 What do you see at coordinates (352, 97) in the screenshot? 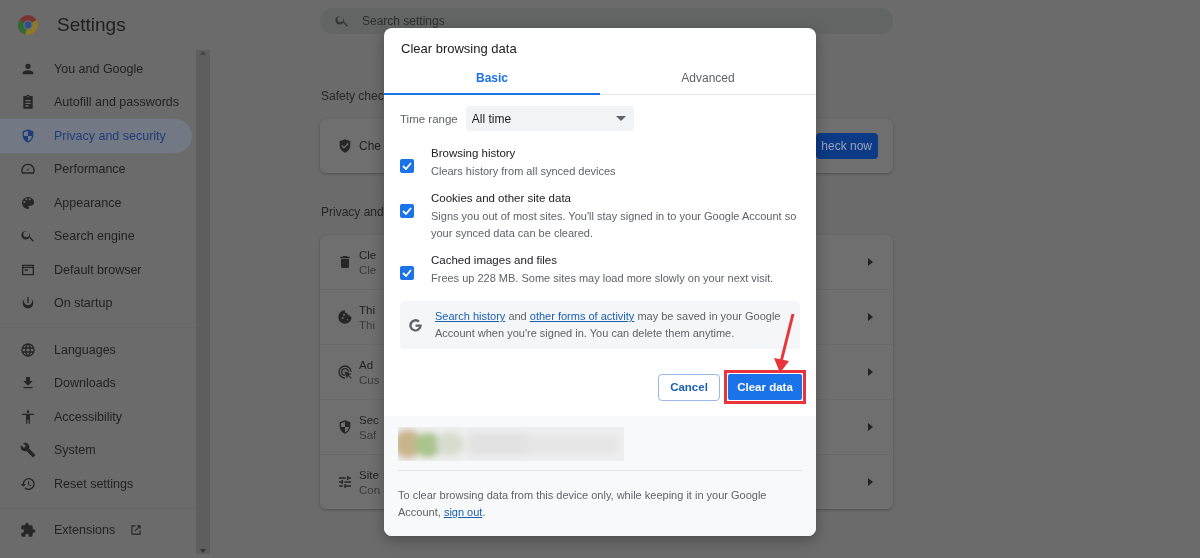
I see `section-heading: Safety chec` at bounding box center [352, 97].